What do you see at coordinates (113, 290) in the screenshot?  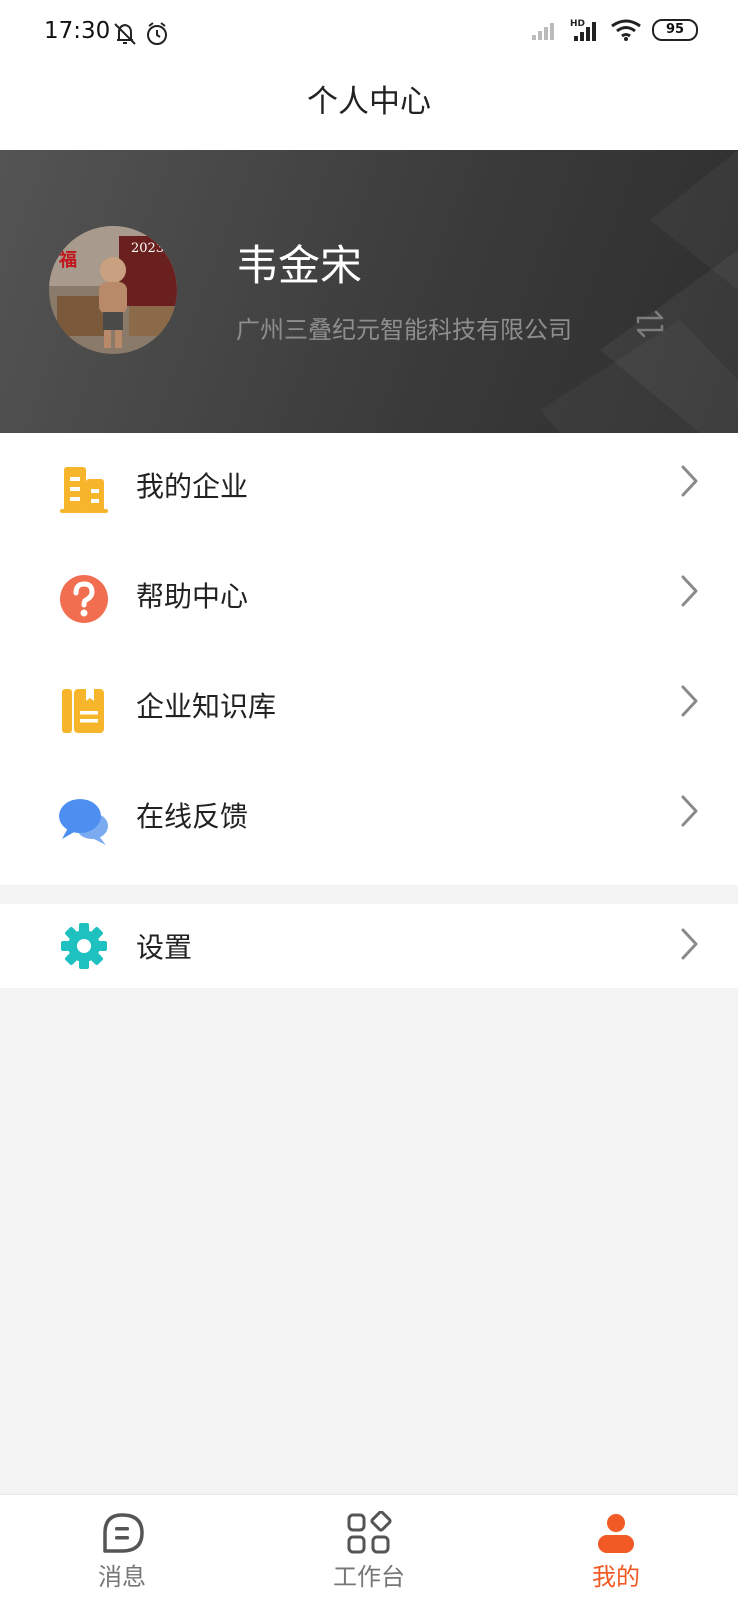 I see `avatar: 福 2023` at bounding box center [113, 290].